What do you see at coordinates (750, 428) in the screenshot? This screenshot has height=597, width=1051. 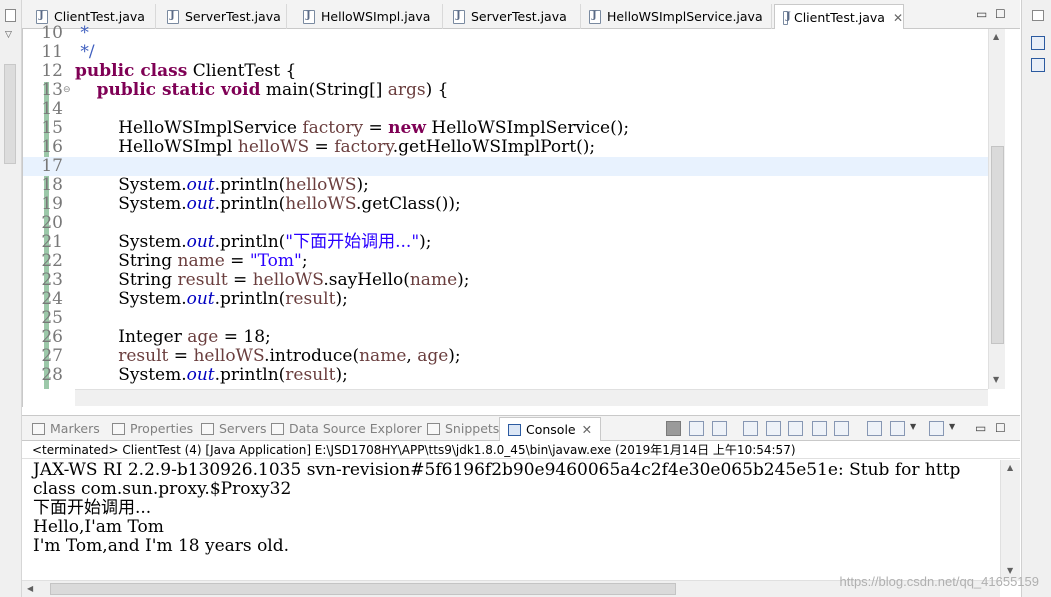 I see `clear-console-icon` at bounding box center [750, 428].